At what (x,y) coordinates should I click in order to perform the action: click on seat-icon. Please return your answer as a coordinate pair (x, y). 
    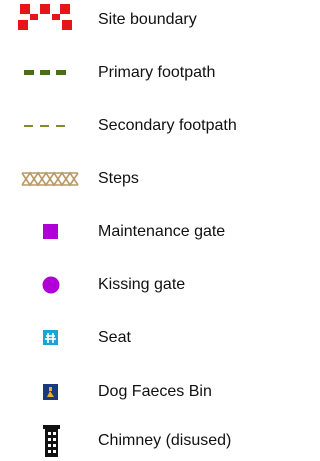
    Looking at the image, I should click on (49, 338).